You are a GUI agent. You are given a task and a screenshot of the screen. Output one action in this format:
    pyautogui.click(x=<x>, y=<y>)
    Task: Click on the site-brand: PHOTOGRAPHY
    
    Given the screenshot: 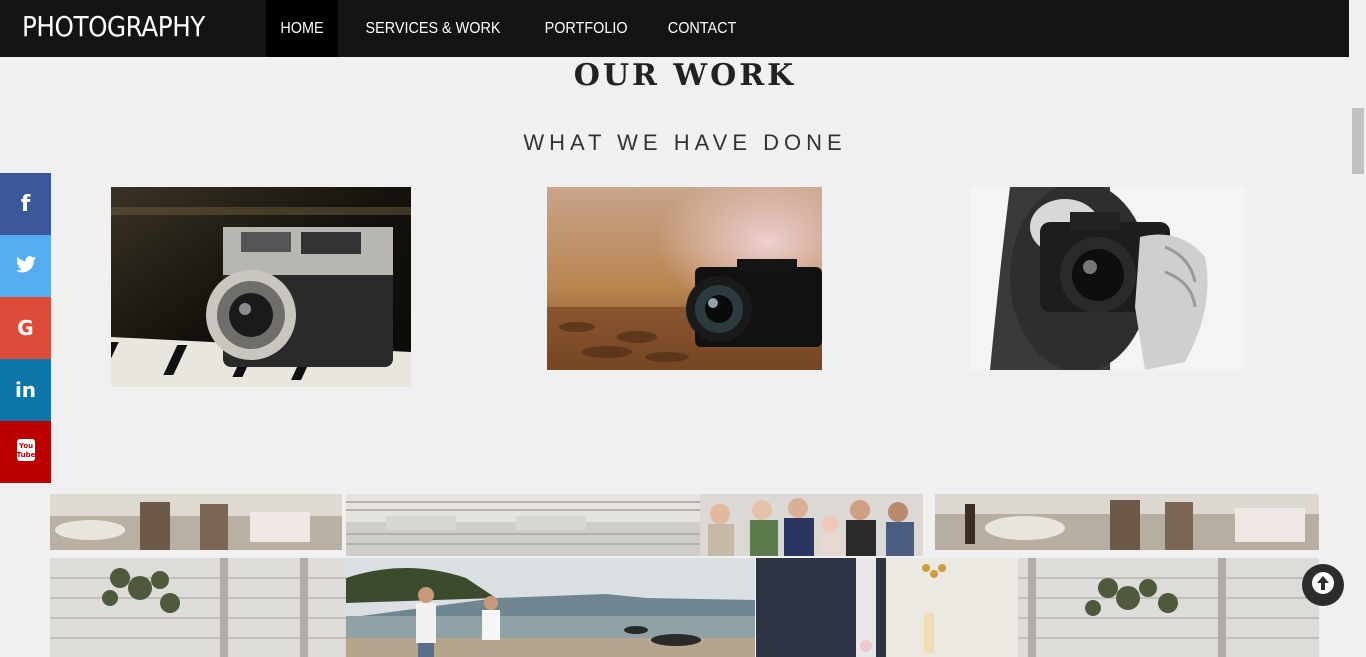 What is the action you would take?
    pyautogui.click(x=113, y=26)
    